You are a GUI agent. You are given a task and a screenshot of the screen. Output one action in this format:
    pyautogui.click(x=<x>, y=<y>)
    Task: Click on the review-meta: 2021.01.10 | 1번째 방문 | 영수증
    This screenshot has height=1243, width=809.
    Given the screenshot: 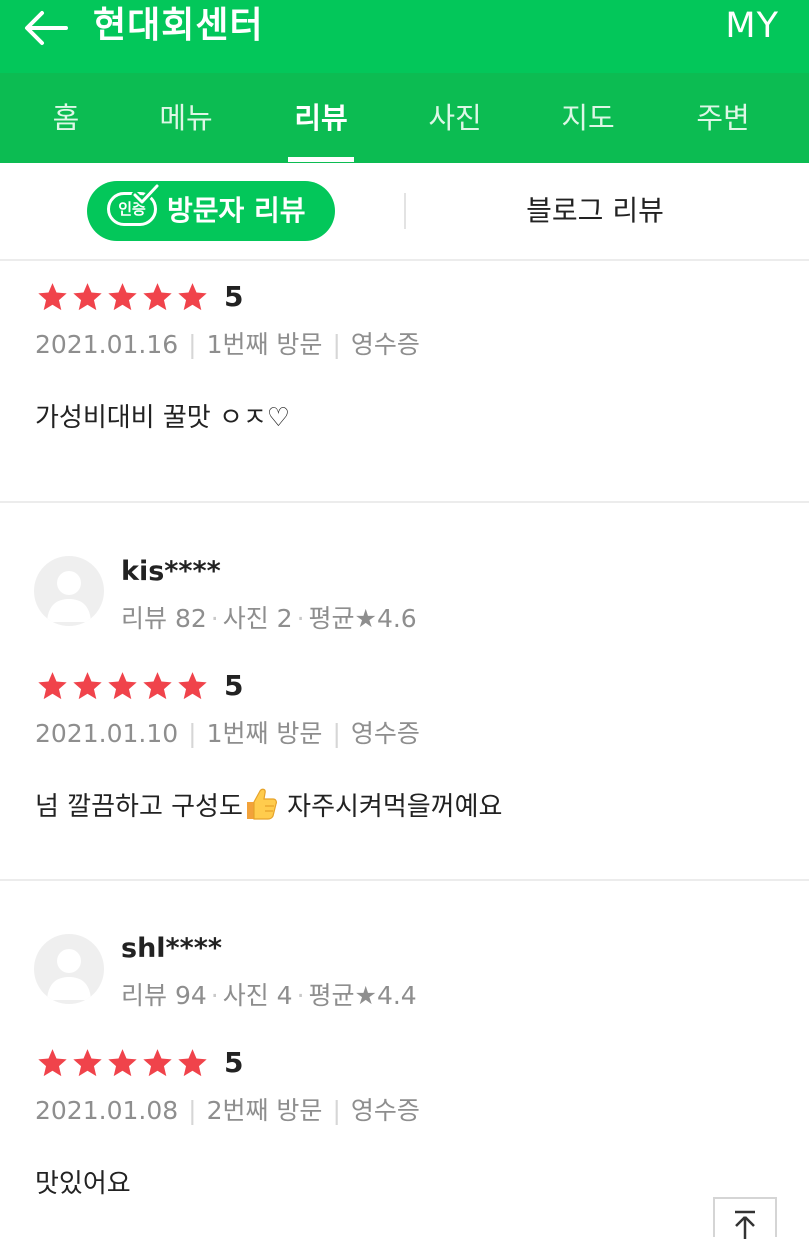 What is the action you would take?
    pyautogui.click(x=227, y=734)
    